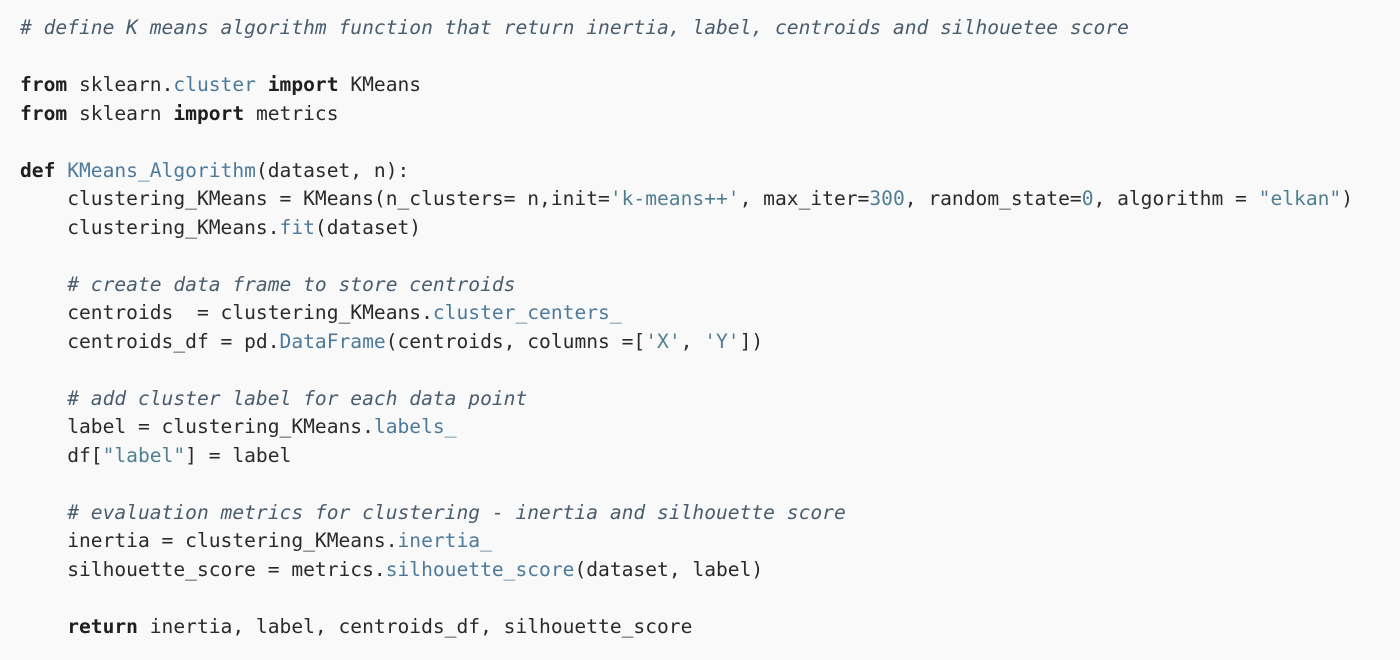  Describe the element at coordinates (515, 341) in the screenshot. I see `code-text: (centroids, columns =[` at that location.